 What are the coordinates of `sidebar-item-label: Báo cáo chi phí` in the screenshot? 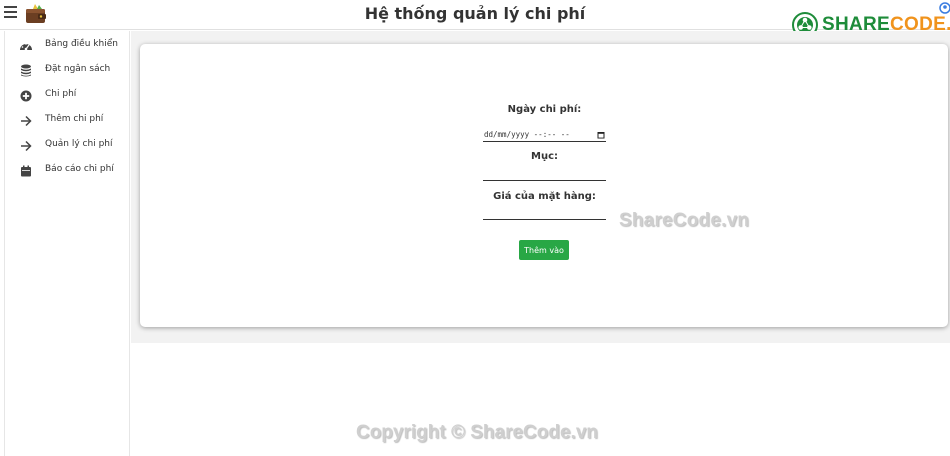 It's located at (79, 169).